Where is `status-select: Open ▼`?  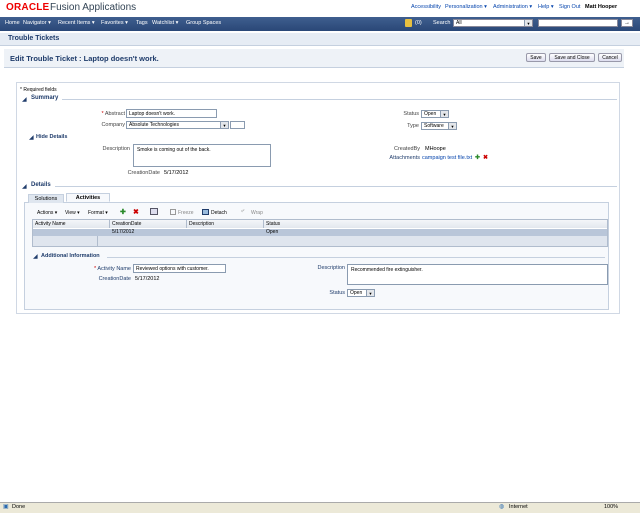
status-select: Open ▼ is located at coordinates (435, 114).